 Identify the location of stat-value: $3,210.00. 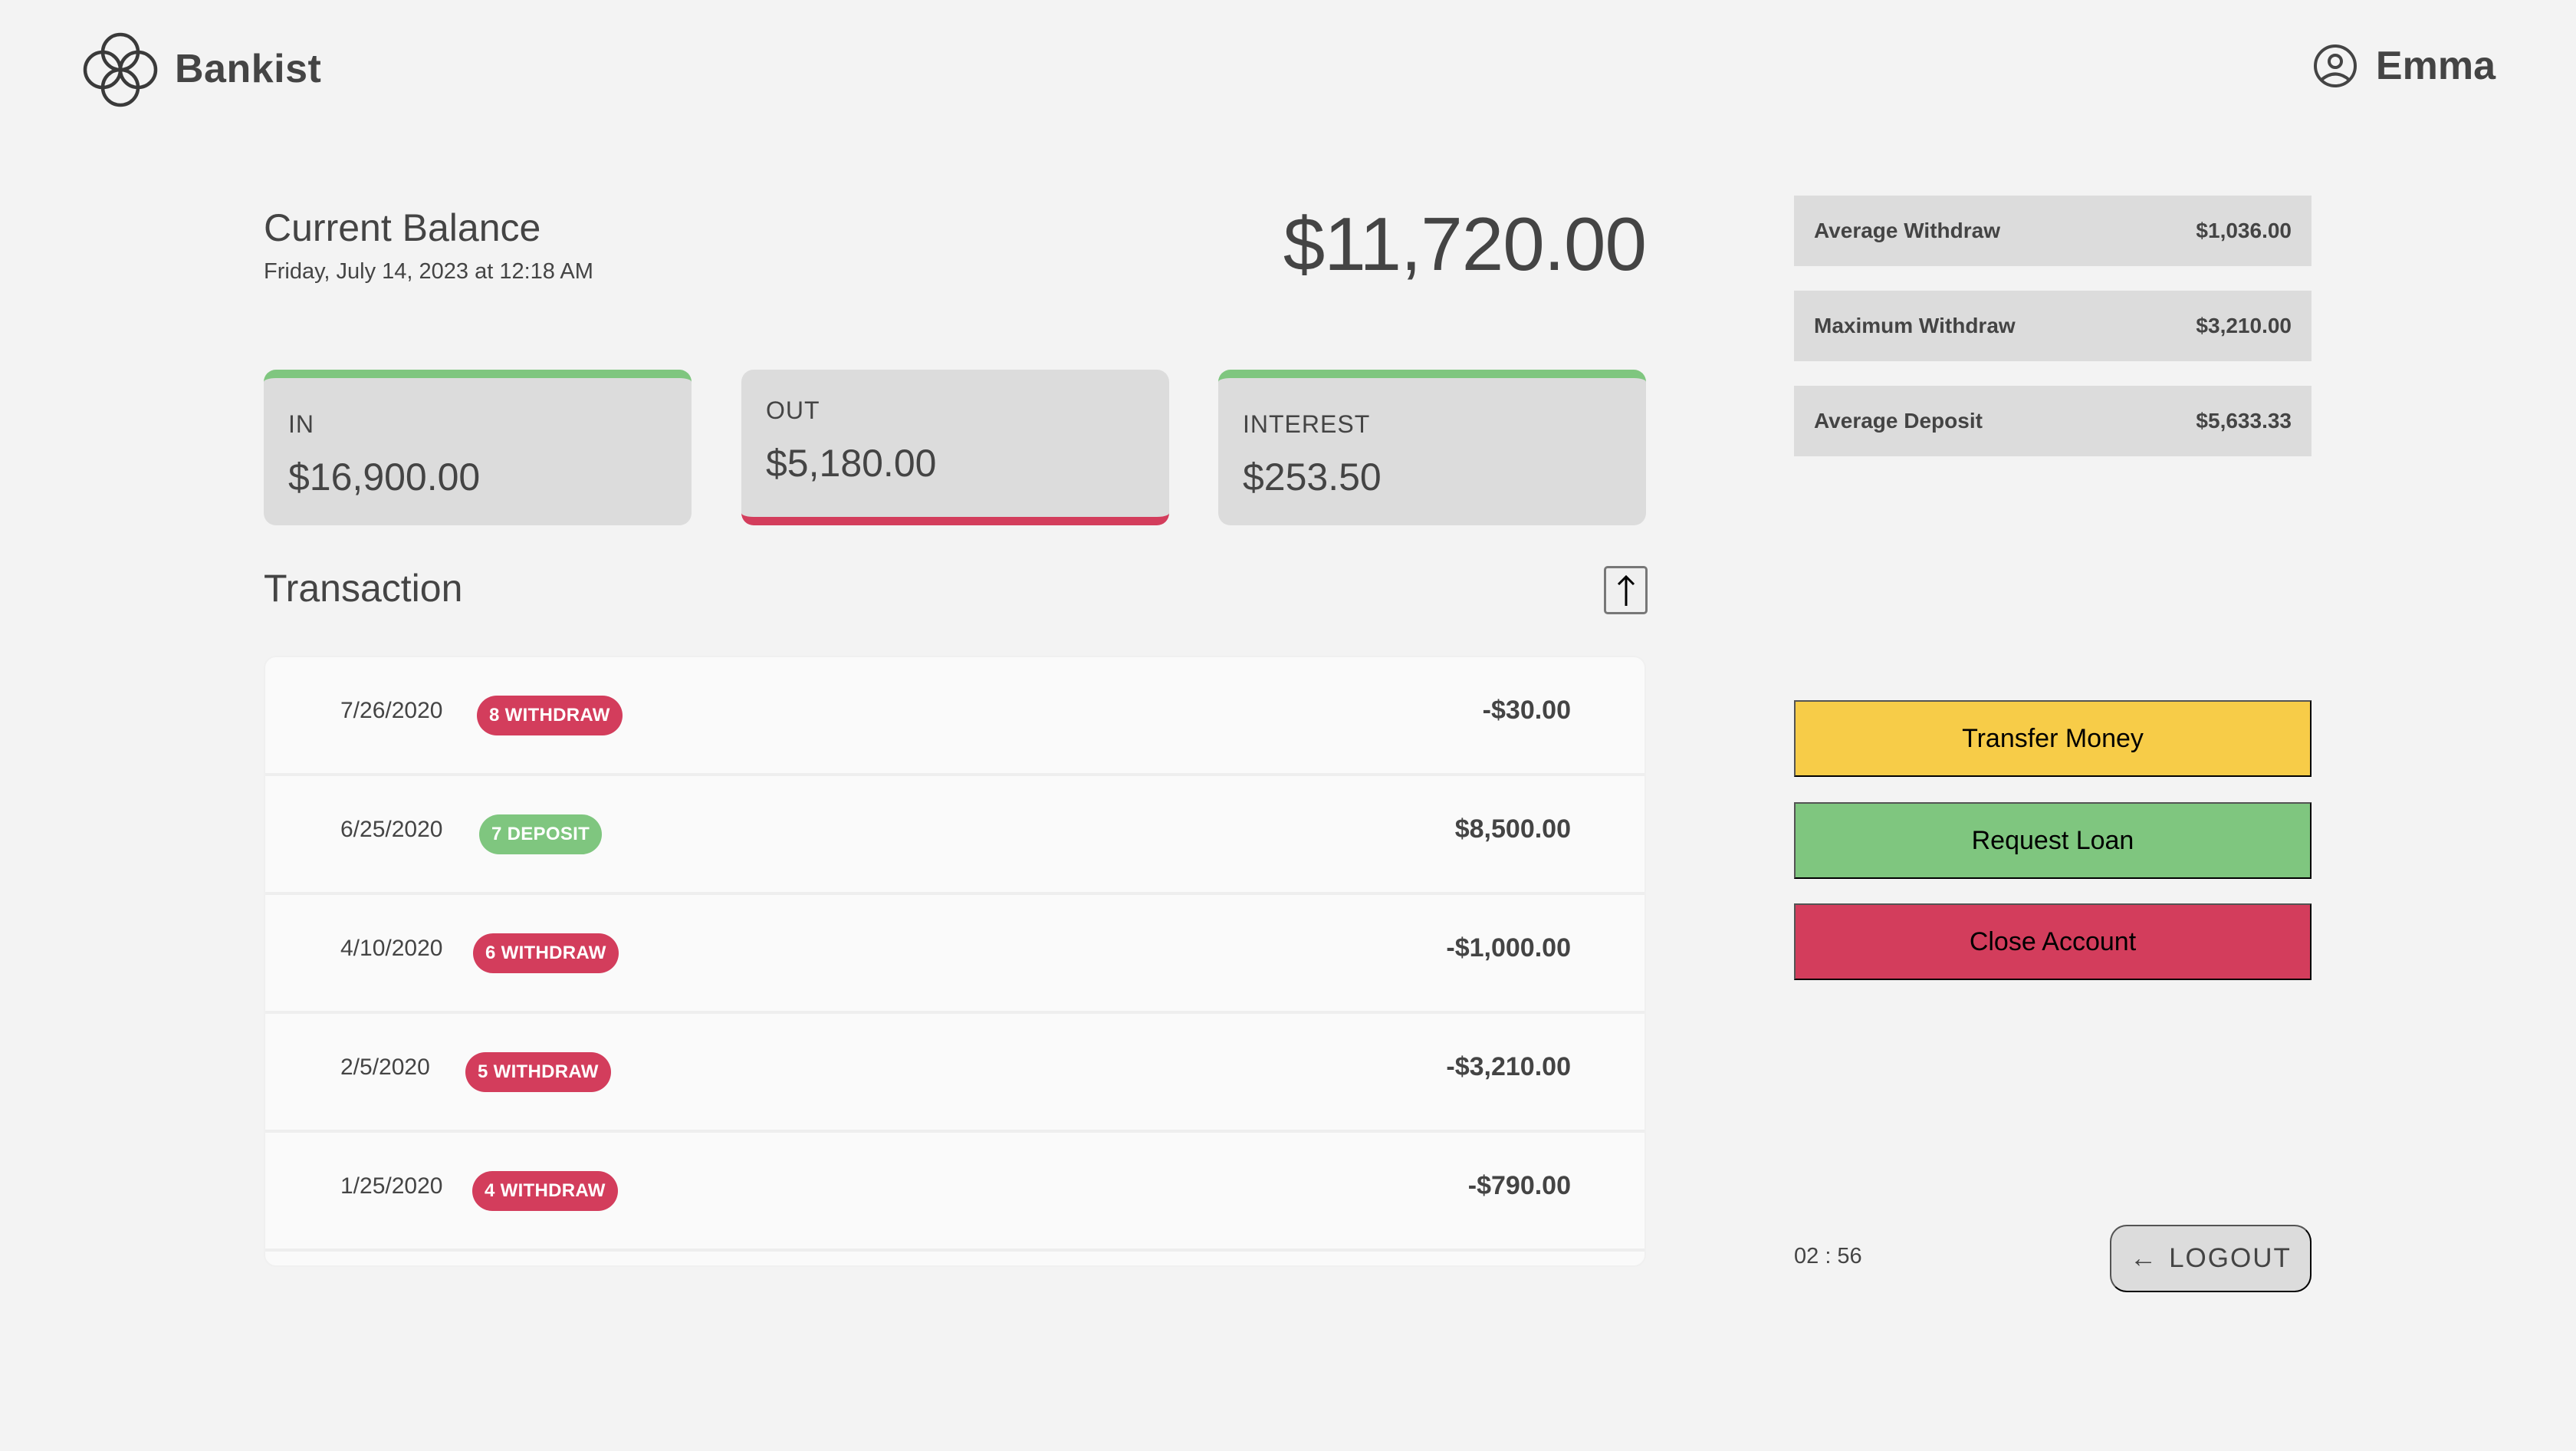
(2244, 325).